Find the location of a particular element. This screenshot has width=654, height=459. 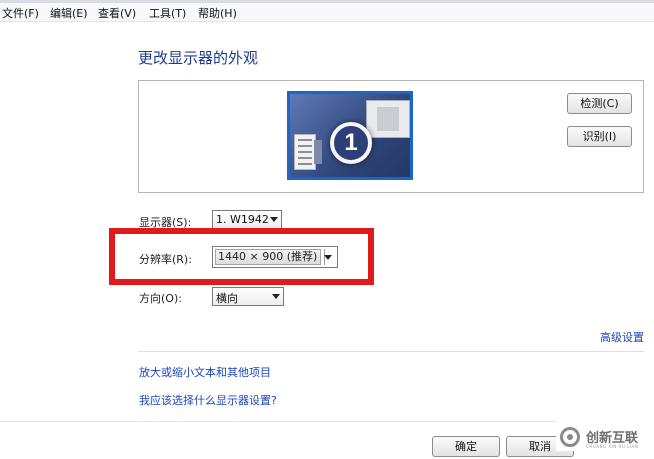

detect-button: 检测(C) is located at coordinates (599, 103).